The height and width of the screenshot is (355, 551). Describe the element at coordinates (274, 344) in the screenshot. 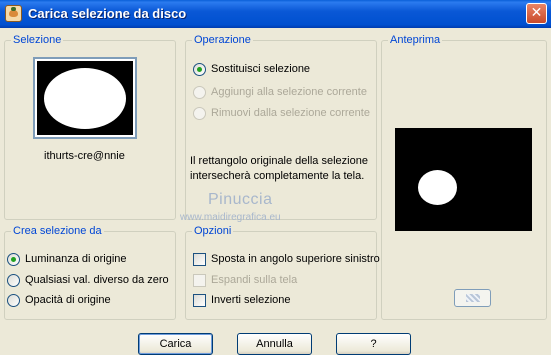

I see `cancel-button: Annulla` at that location.